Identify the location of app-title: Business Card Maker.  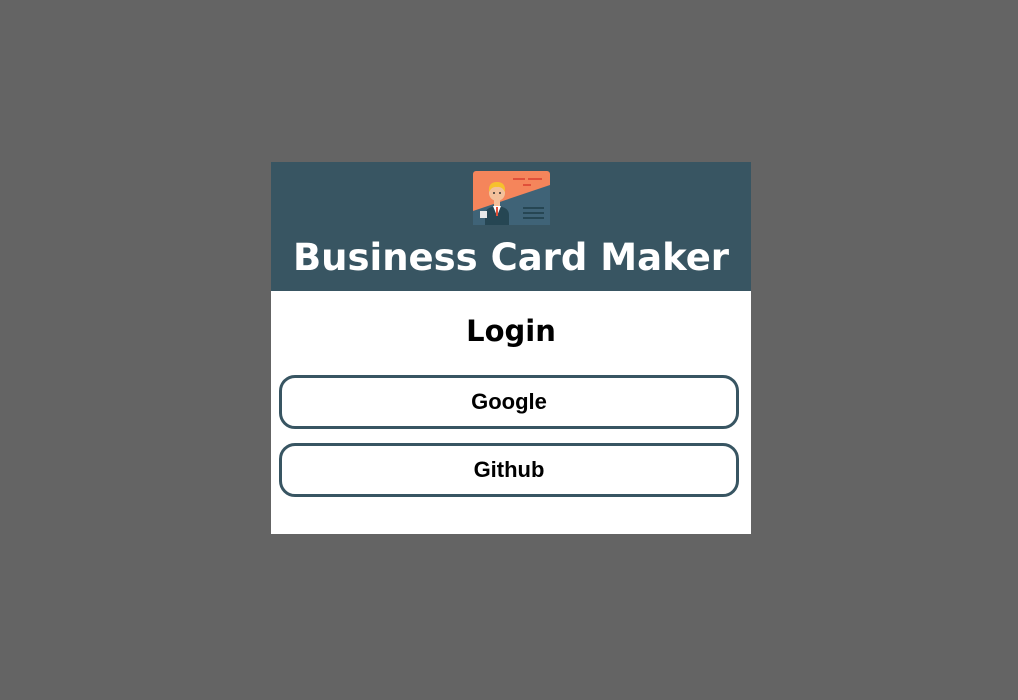
(511, 257).